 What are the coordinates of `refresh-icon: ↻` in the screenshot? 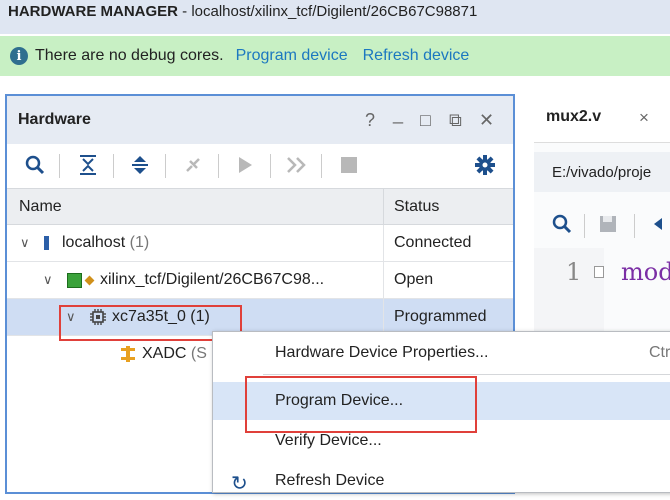 It's located at (239, 484).